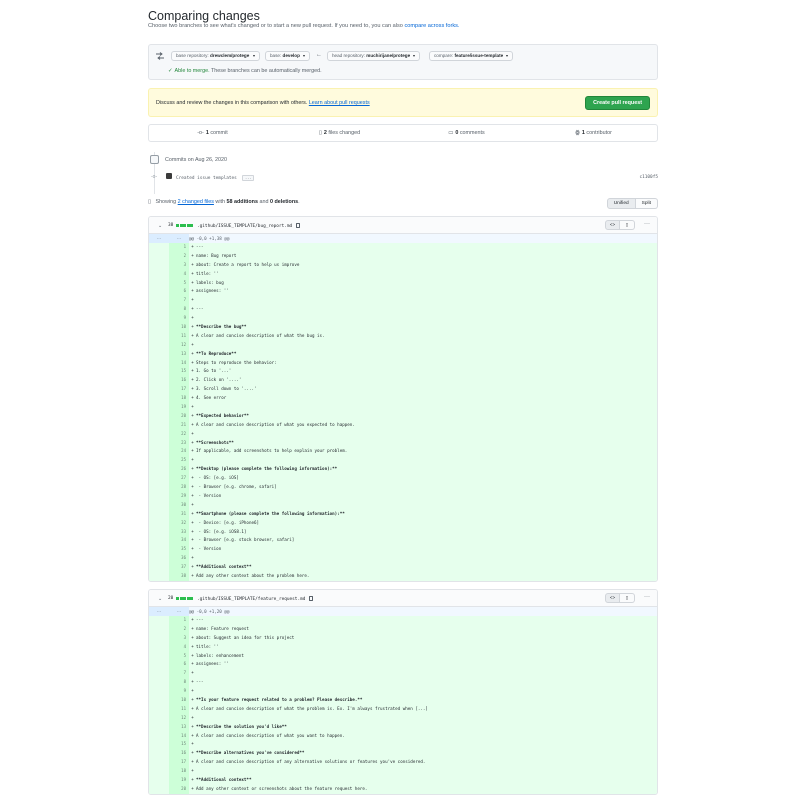 The height and width of the screenshot is (812, 800). What do you see at coordinates (179, 620) in the screenshot?
I see `new-line-number: 1` at bounding box center [179, 620].